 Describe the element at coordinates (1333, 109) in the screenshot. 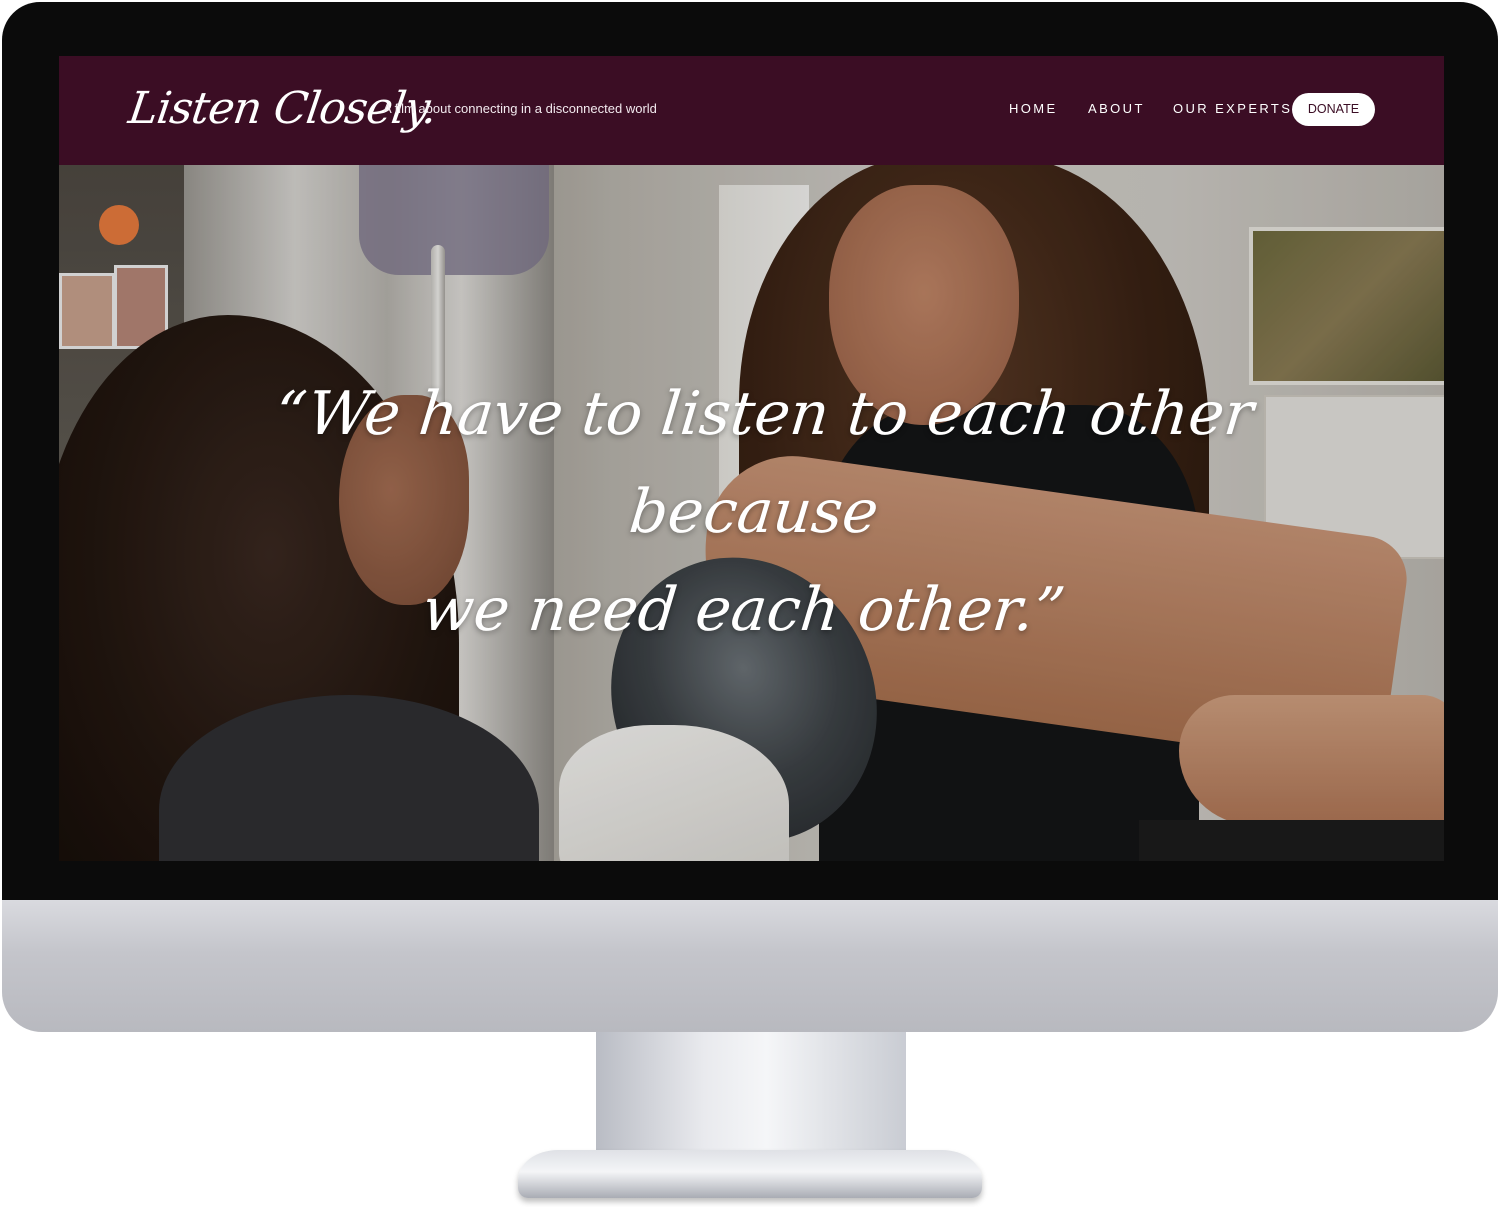

I see `donate-button: DONATE` at that location.